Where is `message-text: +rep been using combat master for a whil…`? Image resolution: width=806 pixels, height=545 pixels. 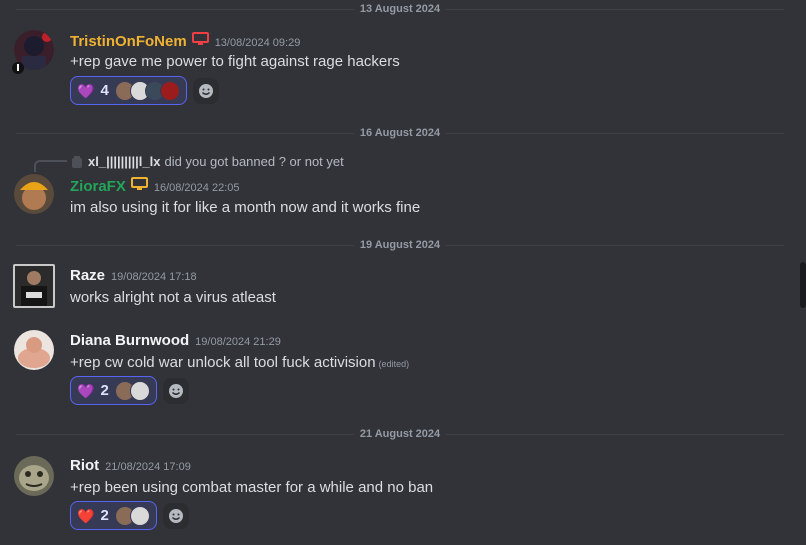
message-text: +rep been using combat master for a whil… is located at coordinates (252, 487).